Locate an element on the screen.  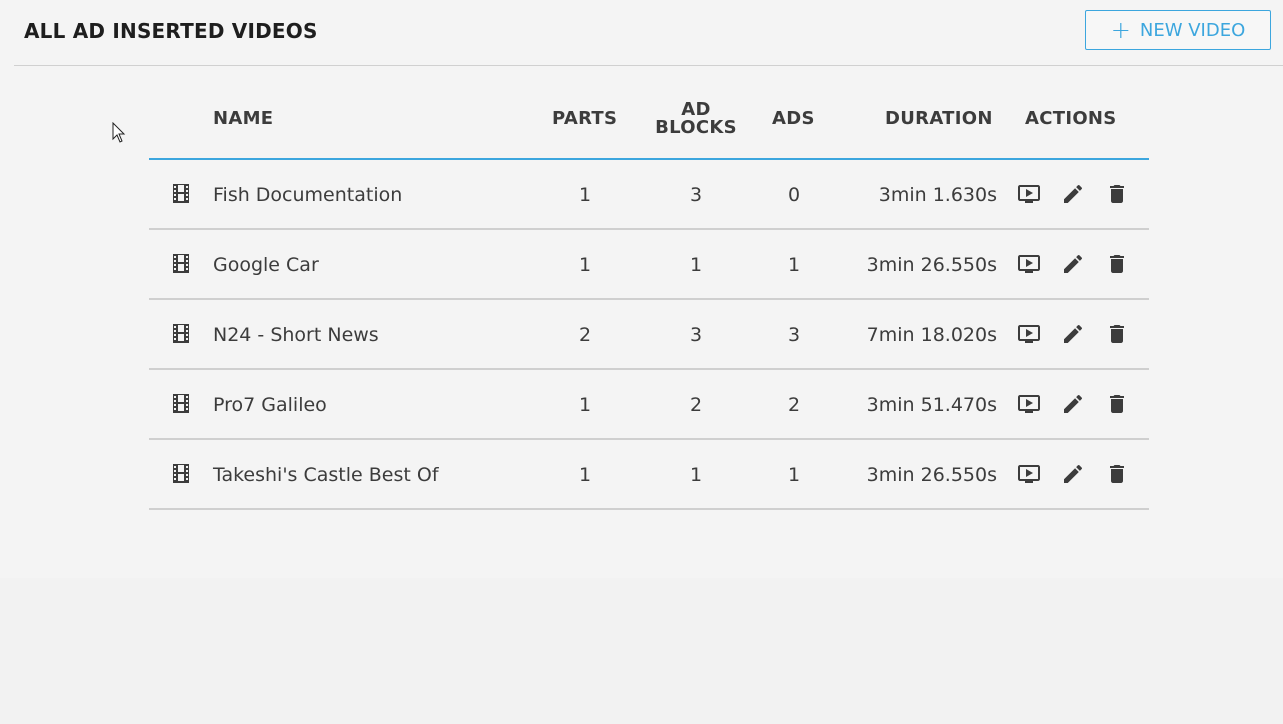
duration-value: 3min 1.630s is located at coordinates (937, 195).